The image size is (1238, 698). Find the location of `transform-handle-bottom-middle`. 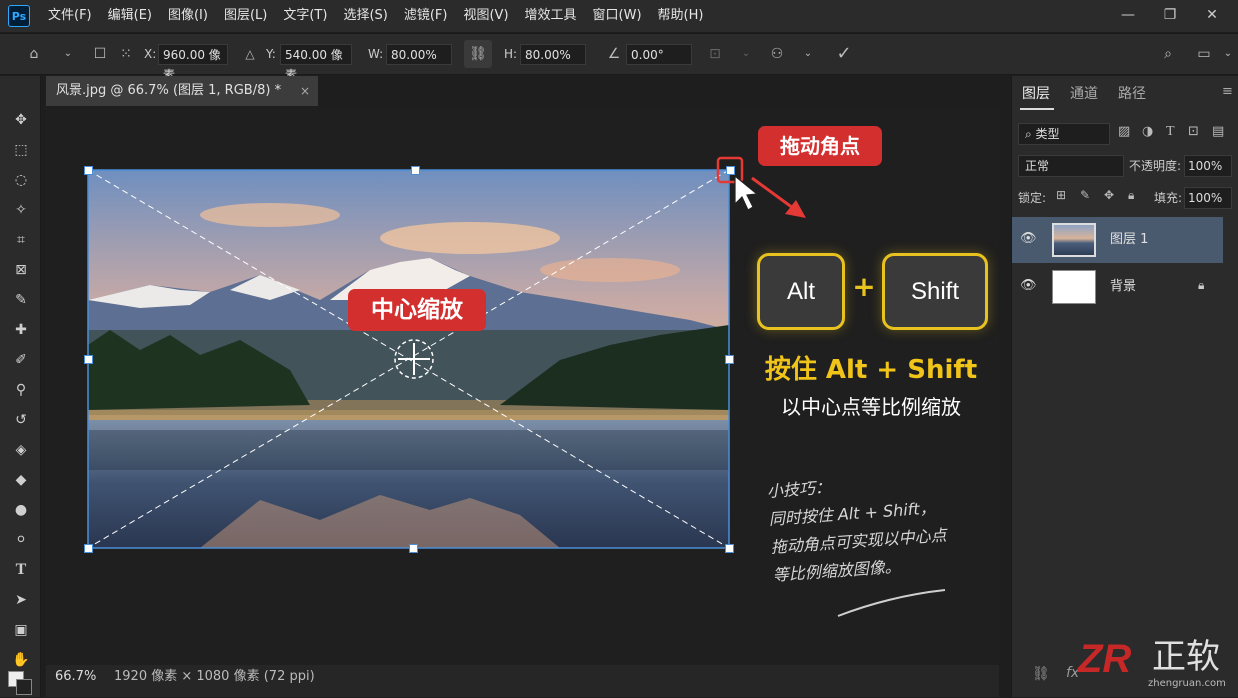

transform-handle-bottom-middle is located at coordinates (413, 548).